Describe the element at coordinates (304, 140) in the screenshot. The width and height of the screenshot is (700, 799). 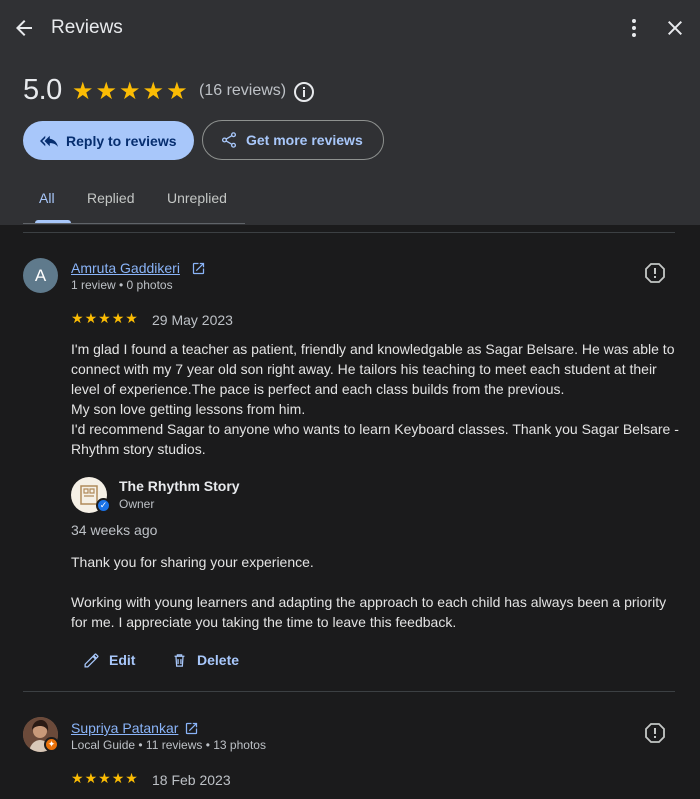
I see `get-more-reviews-label: Get more reviews` at that location.